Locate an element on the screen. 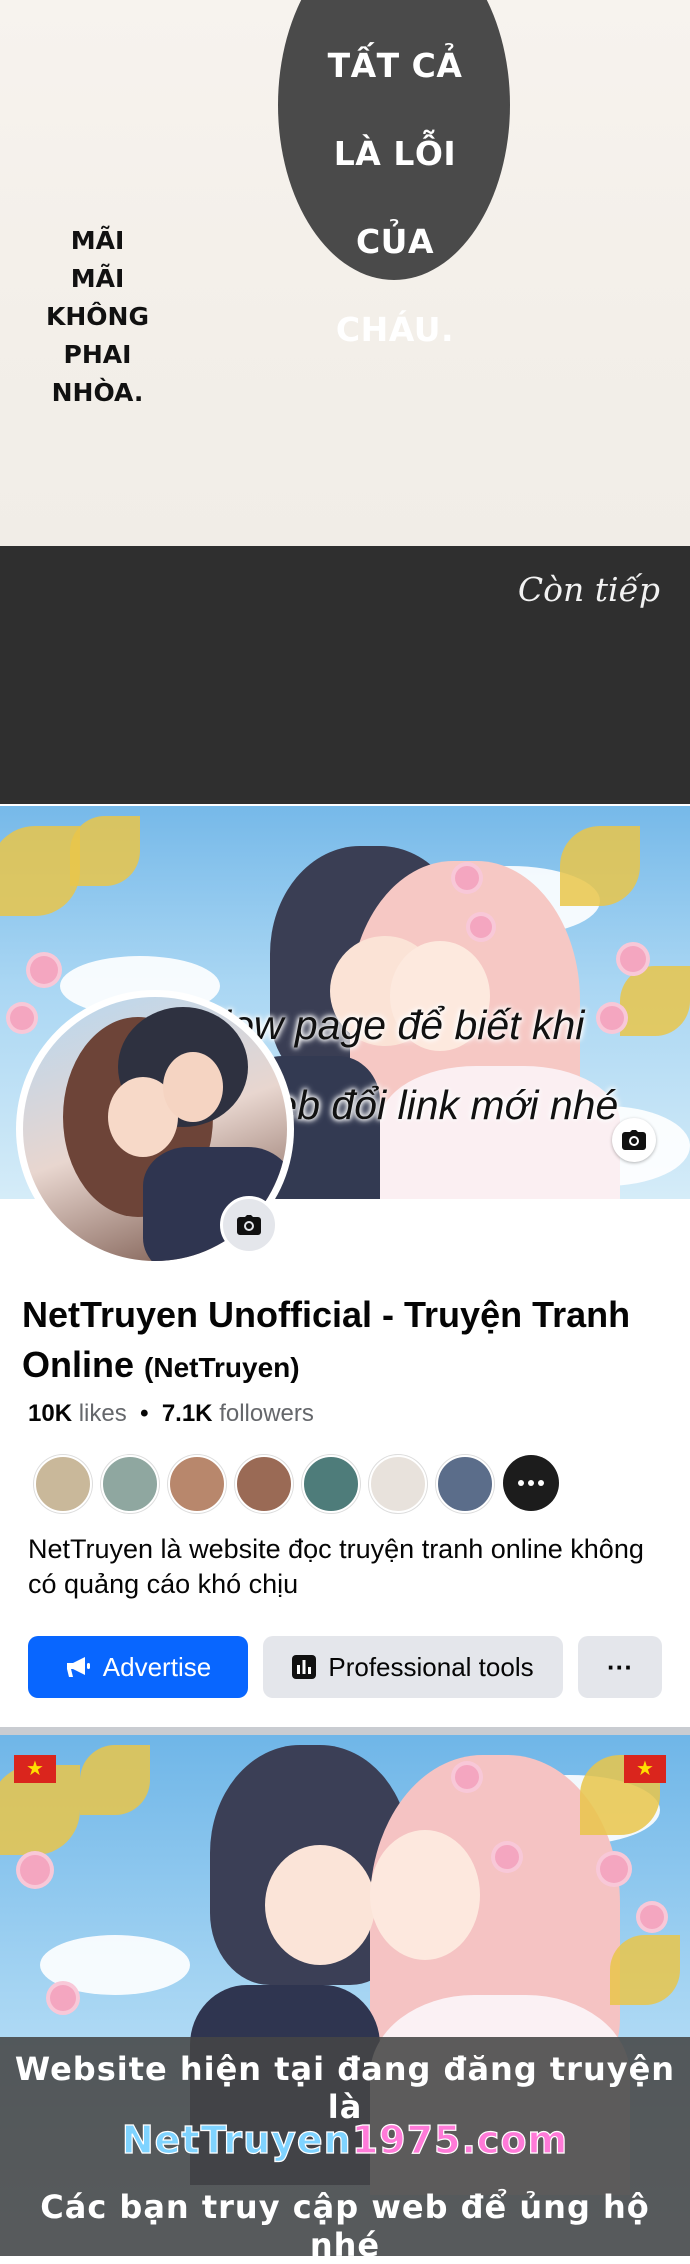 This screenshot has width=690, height=2264. caption-line: KHÔNG is located at coordinates (97, 316).